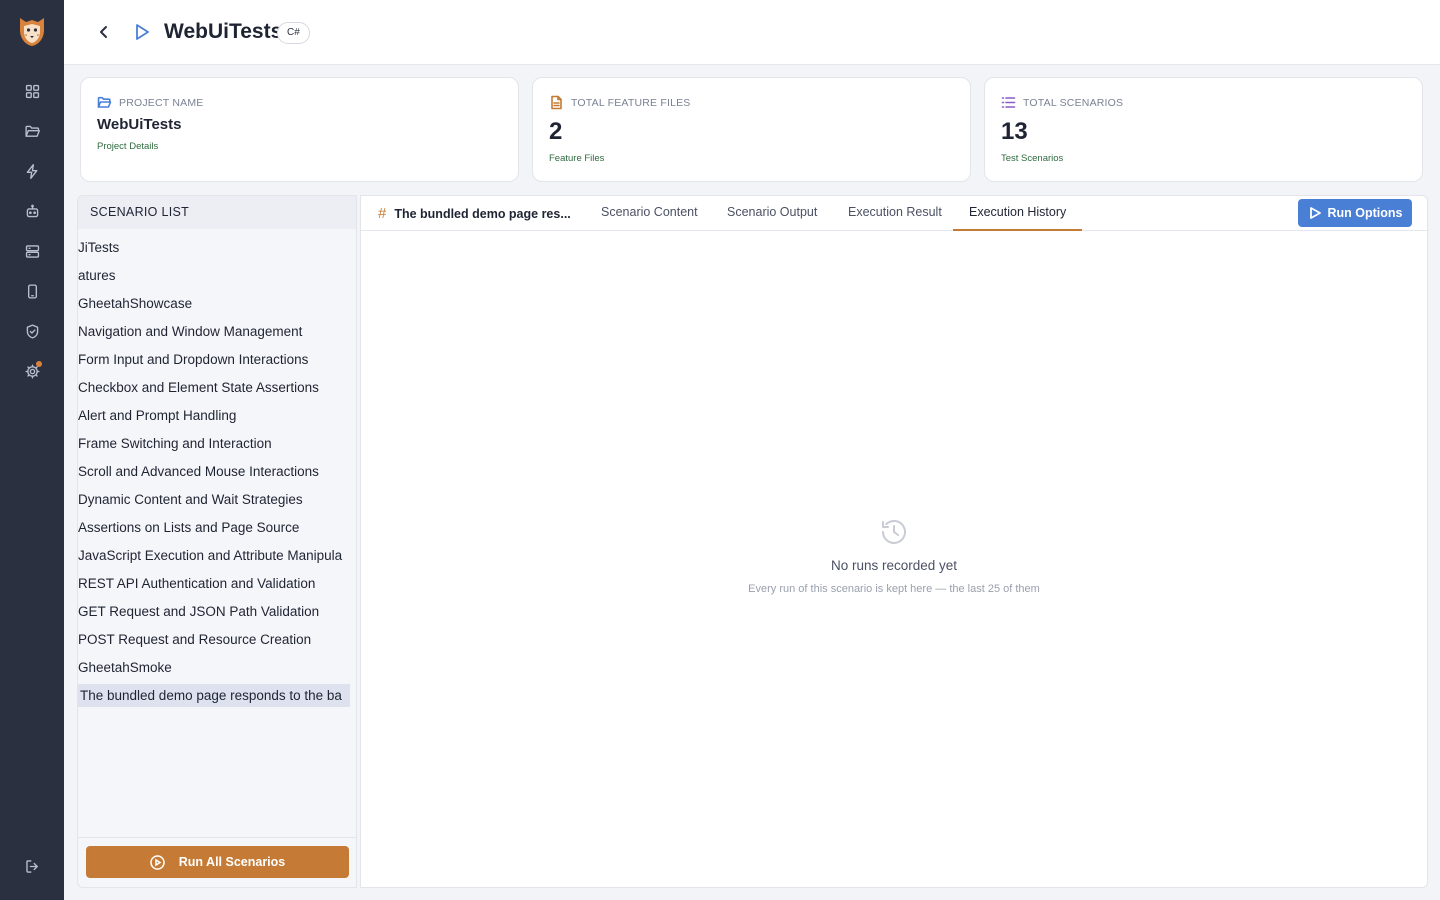  I want to click on notification-dot, so click(39, 364).